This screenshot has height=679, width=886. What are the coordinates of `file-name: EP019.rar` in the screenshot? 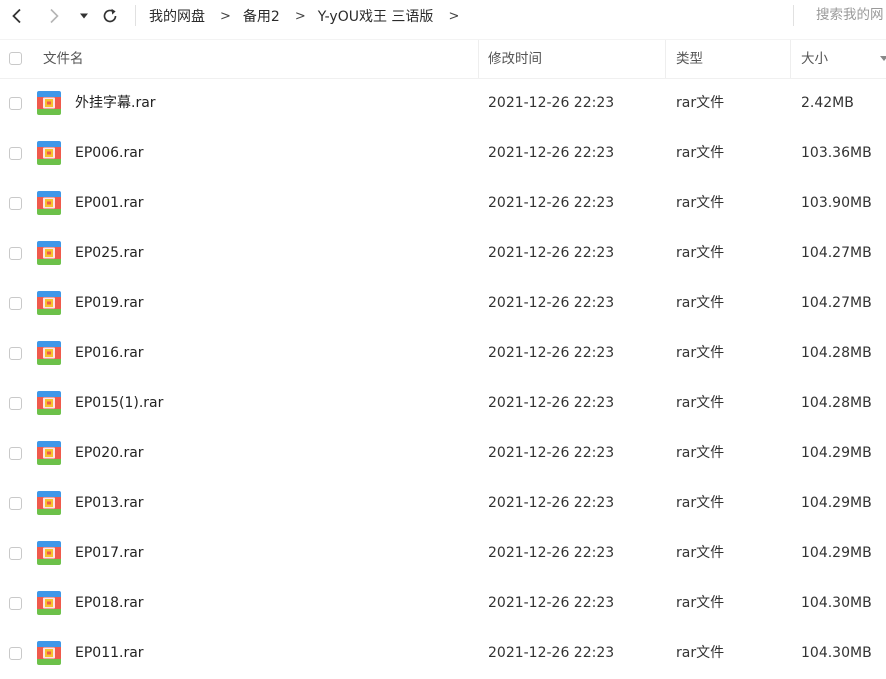 It's located at (109, 303).